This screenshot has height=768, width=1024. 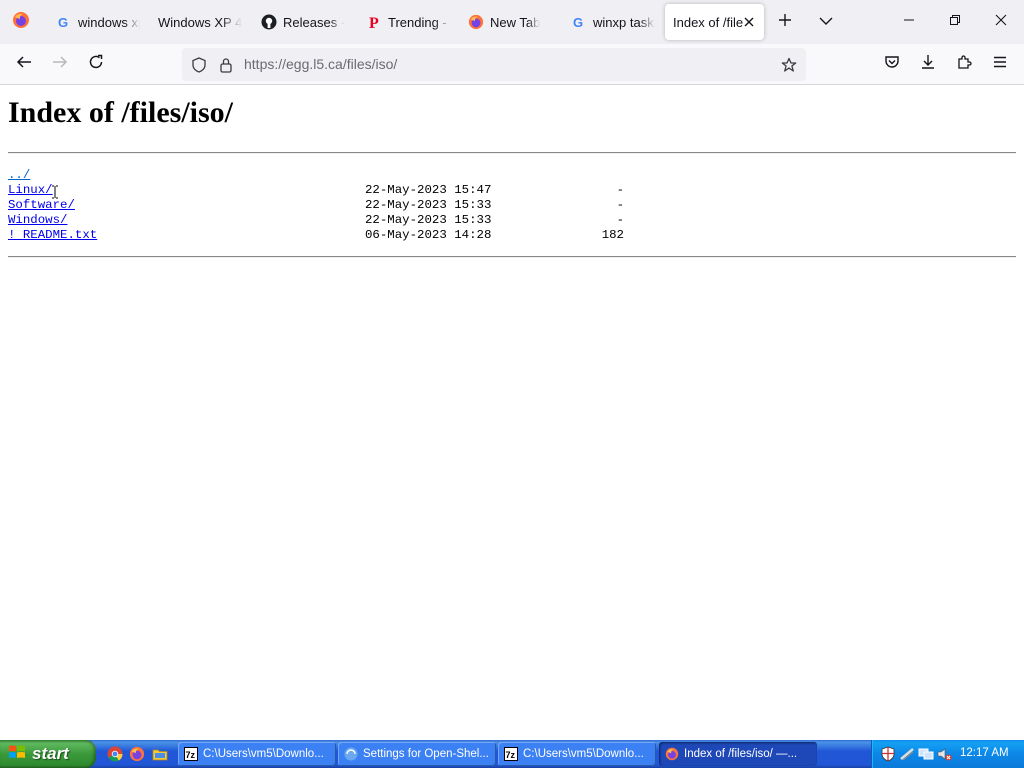 I want to click on tab-index-of-files-active: Index of /file, so click(x=714, y=22).